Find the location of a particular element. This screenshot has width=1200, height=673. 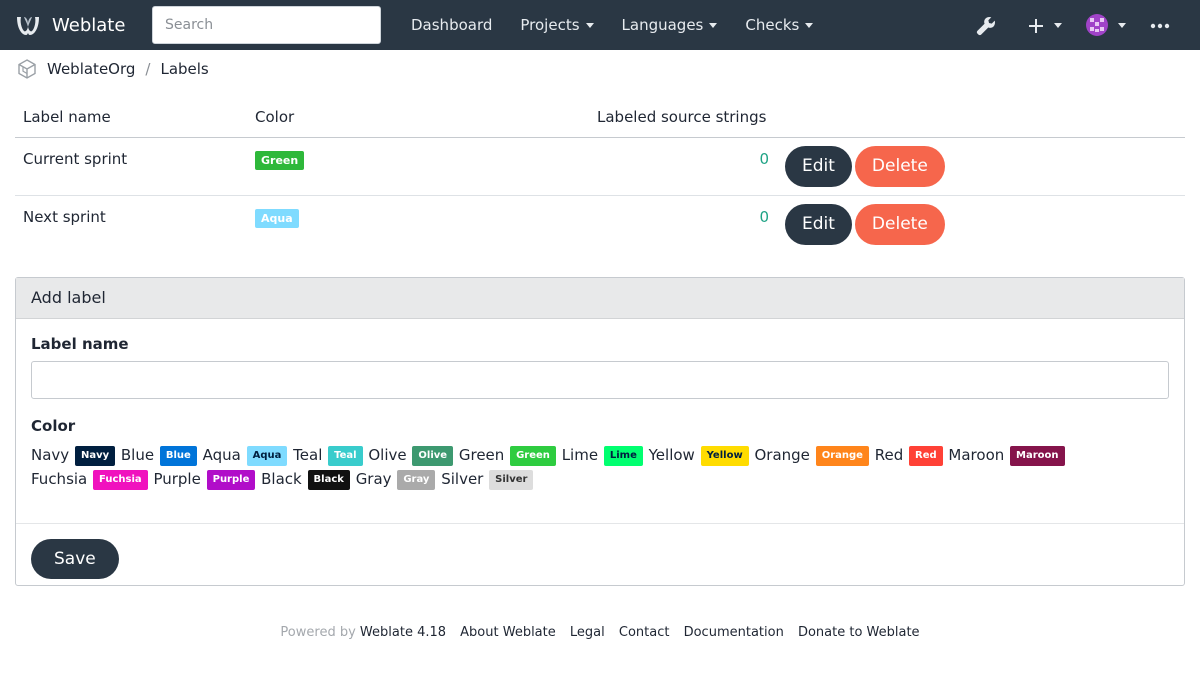

color-option-gray: Gray Gray is located at coordinates (396, 479).